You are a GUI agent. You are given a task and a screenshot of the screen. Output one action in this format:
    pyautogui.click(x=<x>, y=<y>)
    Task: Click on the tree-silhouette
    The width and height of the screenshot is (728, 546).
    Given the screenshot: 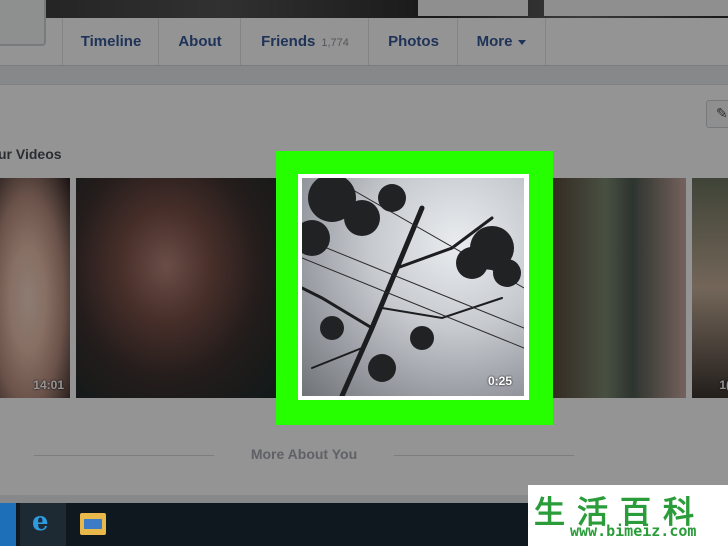 What is the action you would take?
    pyautogui.click(x=413, y=287)
    